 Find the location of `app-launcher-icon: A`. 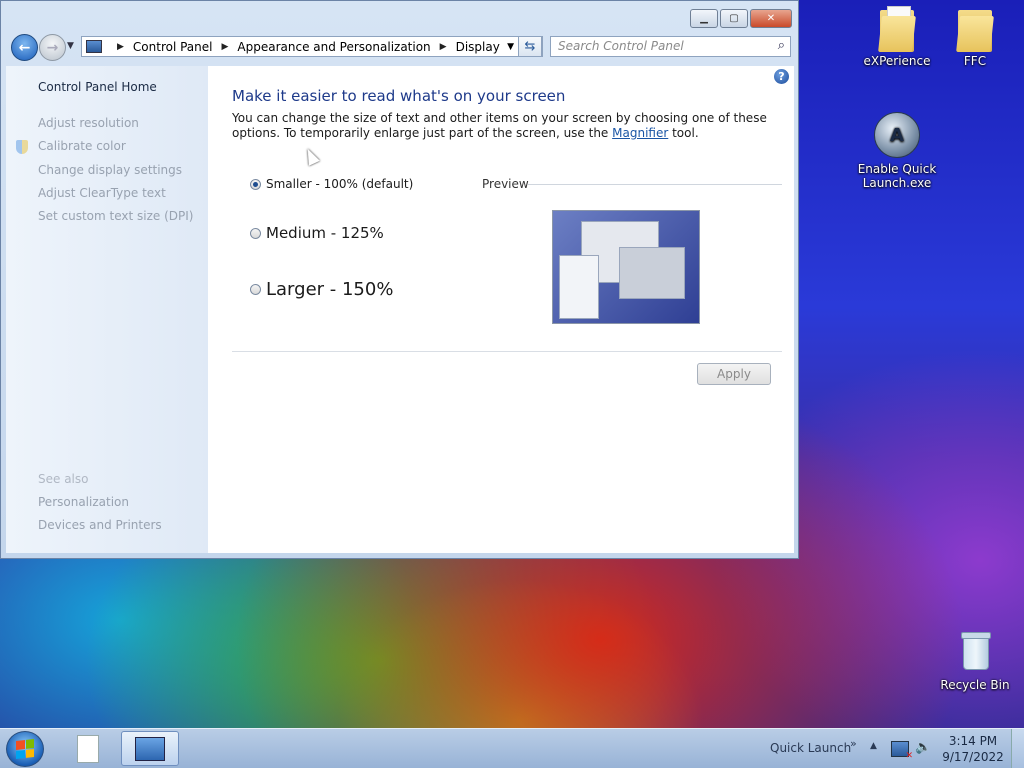

app-launcher-icon: A is located at coordinates (897, 135).